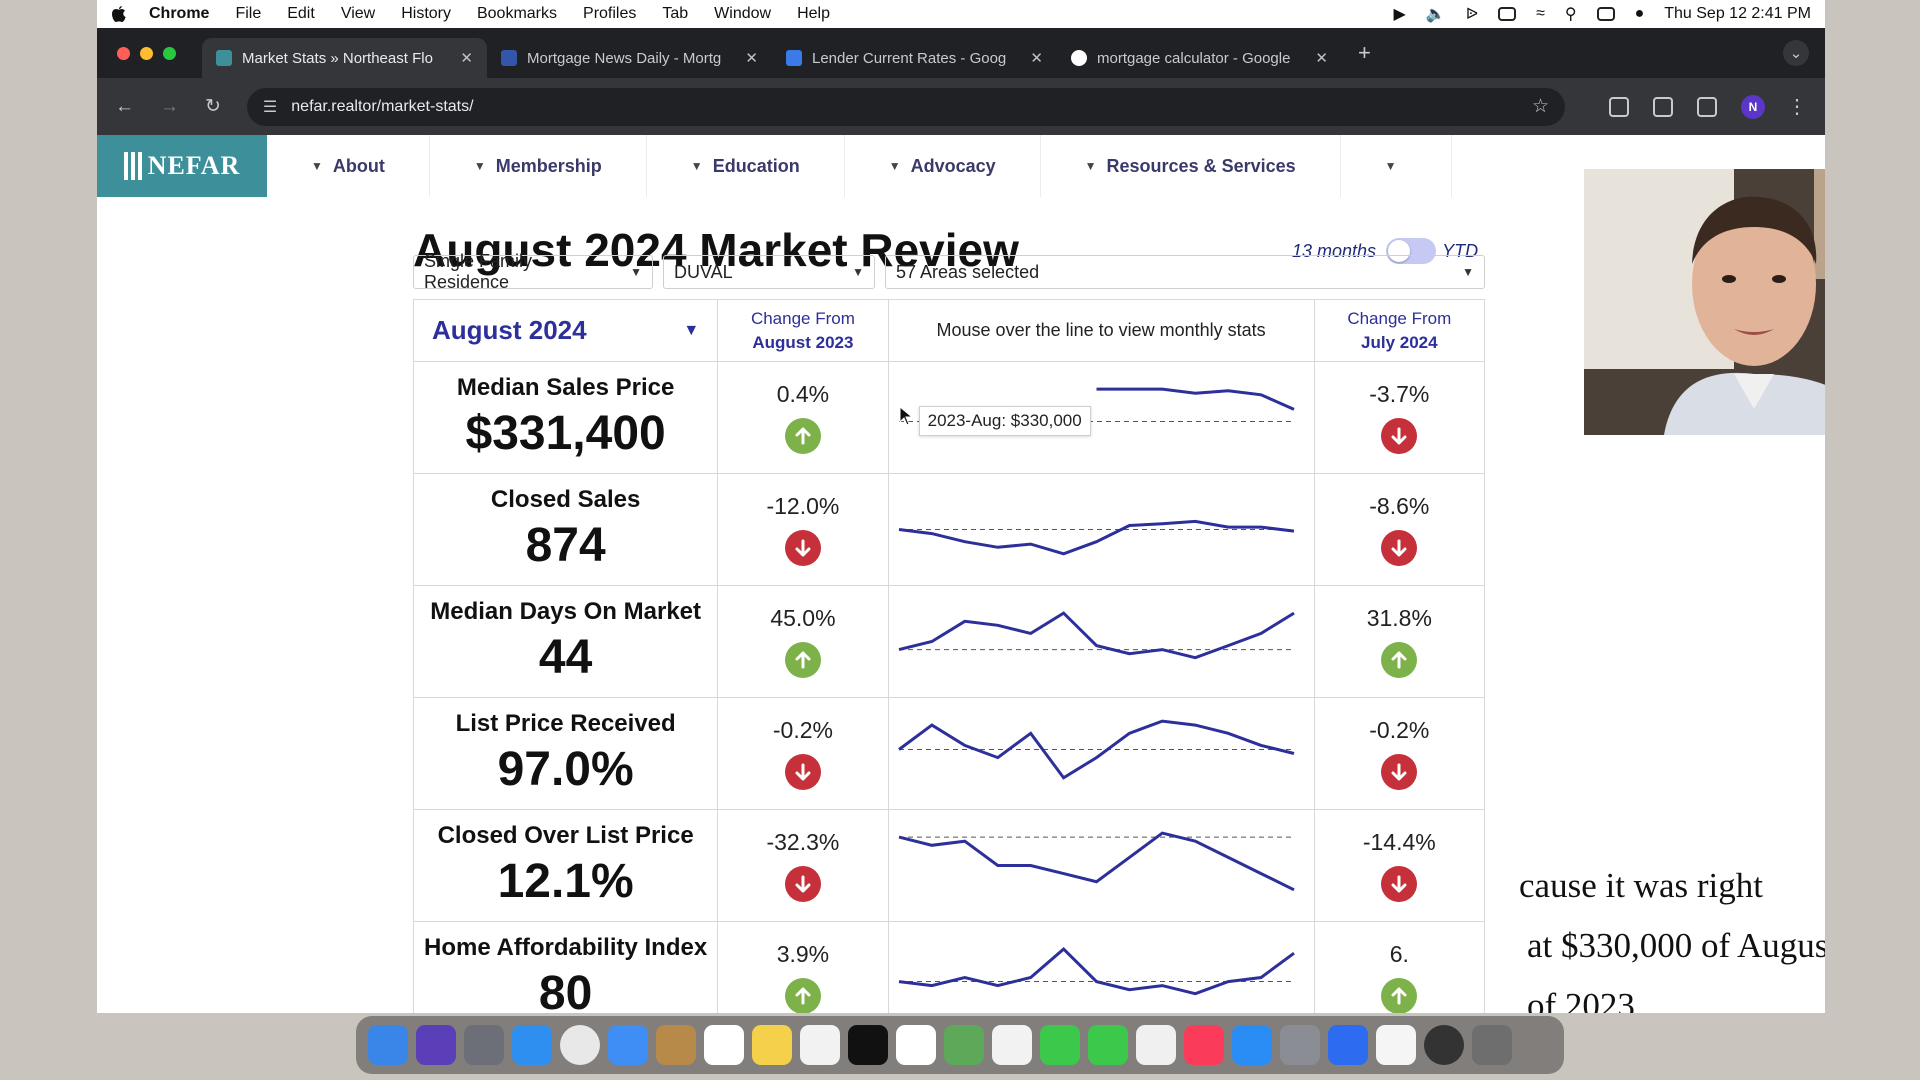 The width and height of the screenshot is (1920, 1080). I want to click on nav-advocacy: ▼ Advocacy, so click(943, 166).